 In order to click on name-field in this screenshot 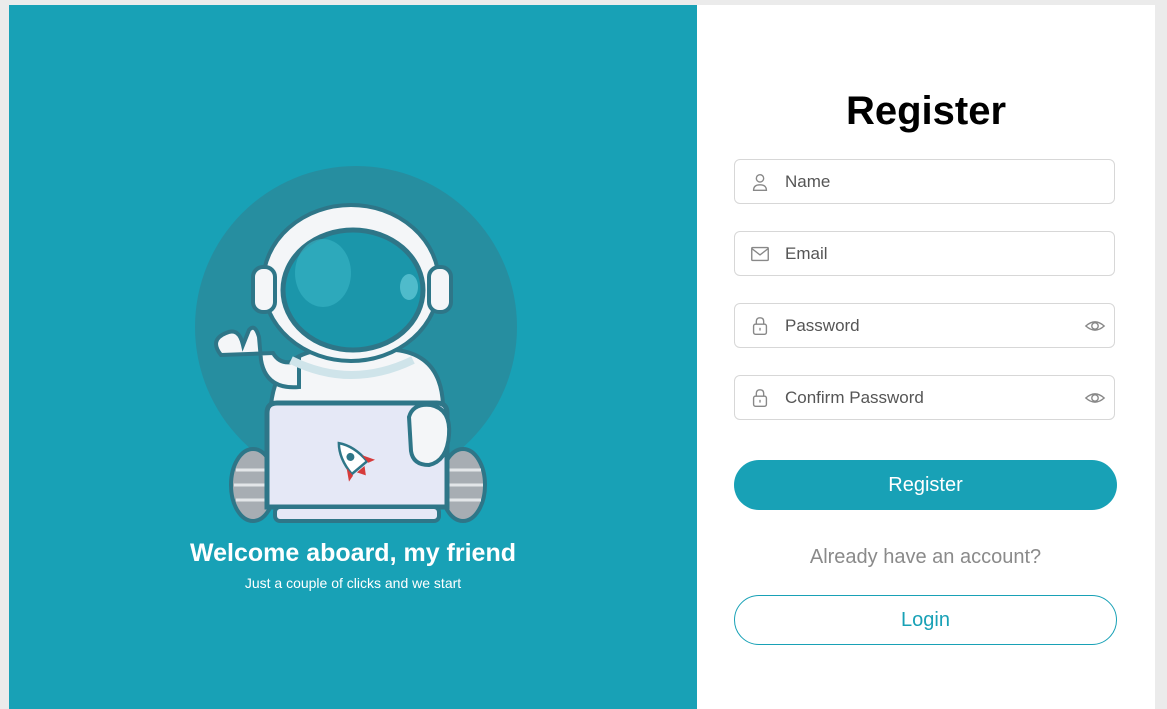, I will do `click(924, 181)`.